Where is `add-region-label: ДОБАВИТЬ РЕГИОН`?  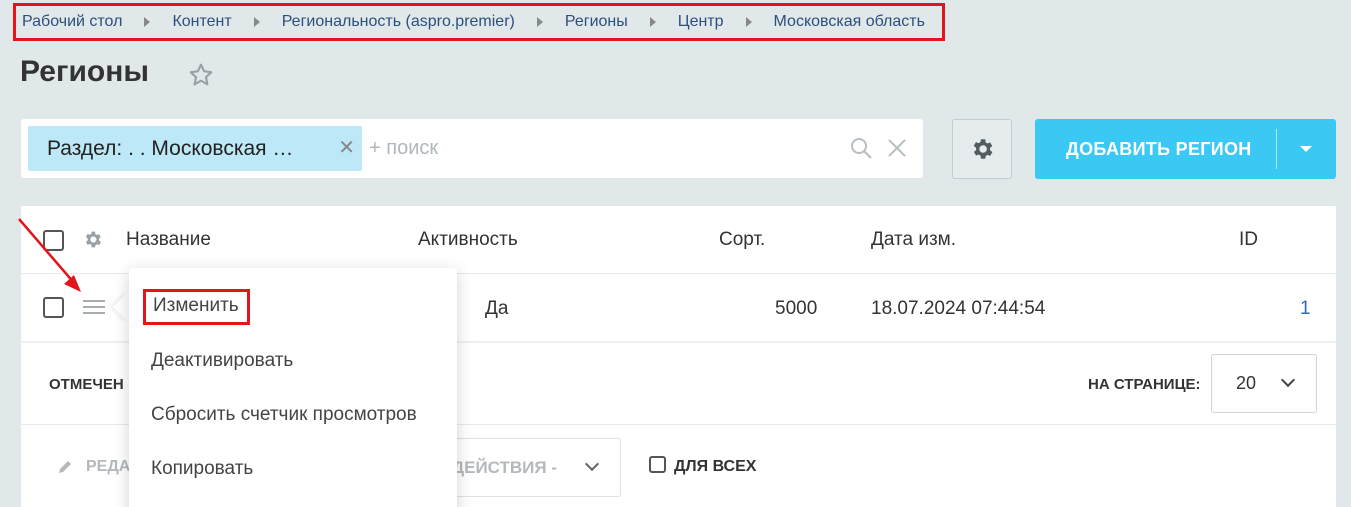
add-region-label: ДОБАВИТЬ РЕГИОН is located at coordinates (1159, 149).